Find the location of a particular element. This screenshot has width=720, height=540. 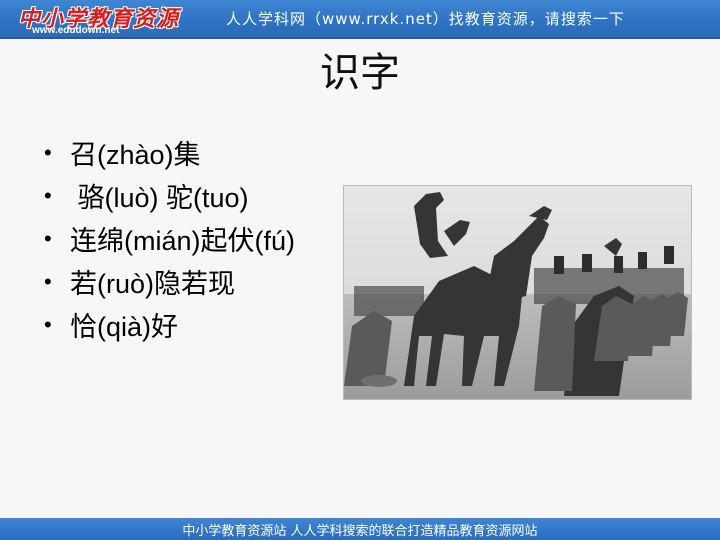

header-banner: 人人学科网（www.rrxk.net）找教育资源，请搜索一下 is located at coordinates (425, 19).